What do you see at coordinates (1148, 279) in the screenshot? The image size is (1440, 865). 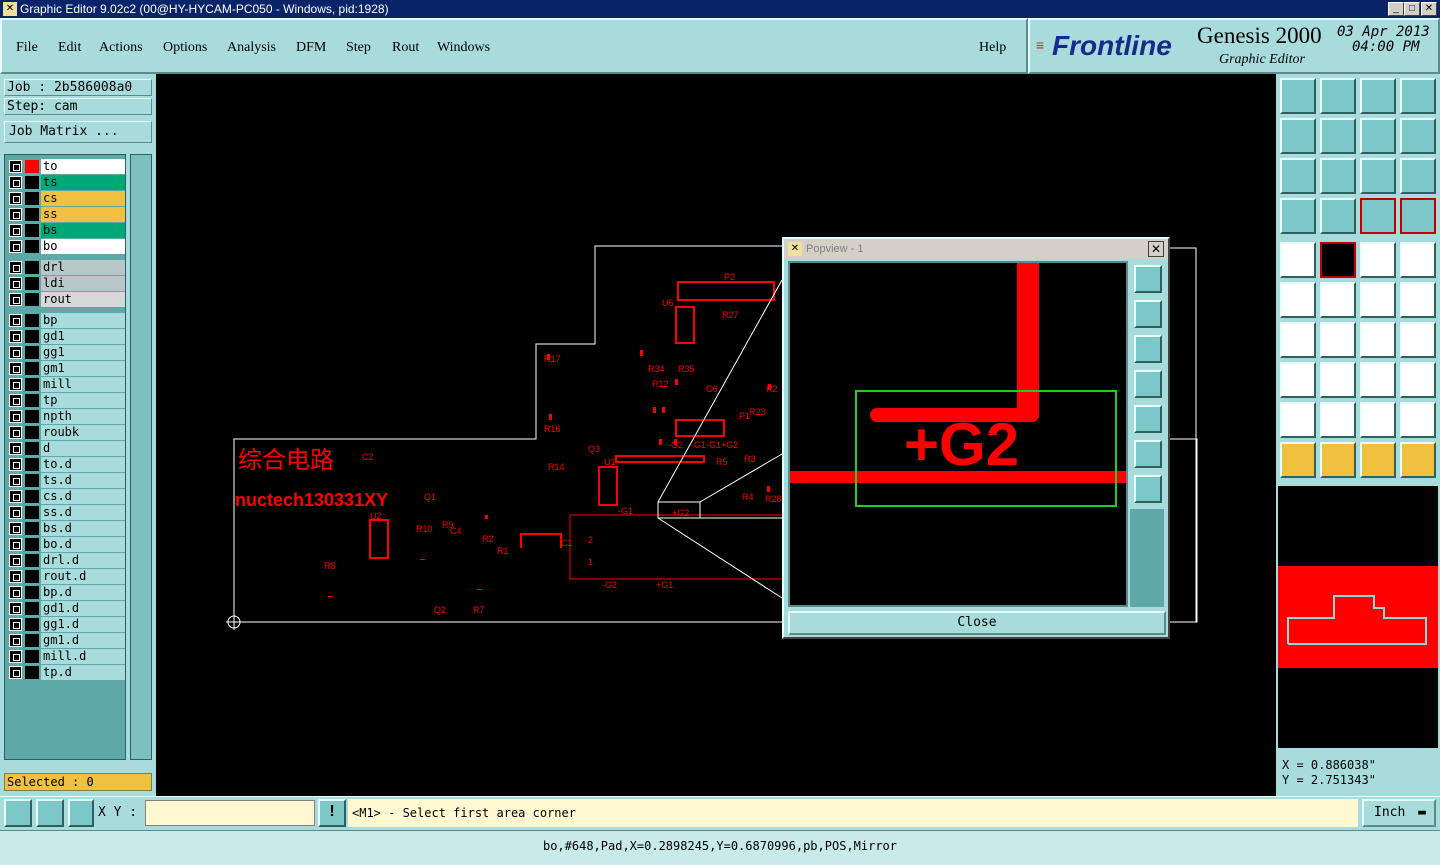 I see `popview-zoom-in-button` at bounding box center [1148, 279].